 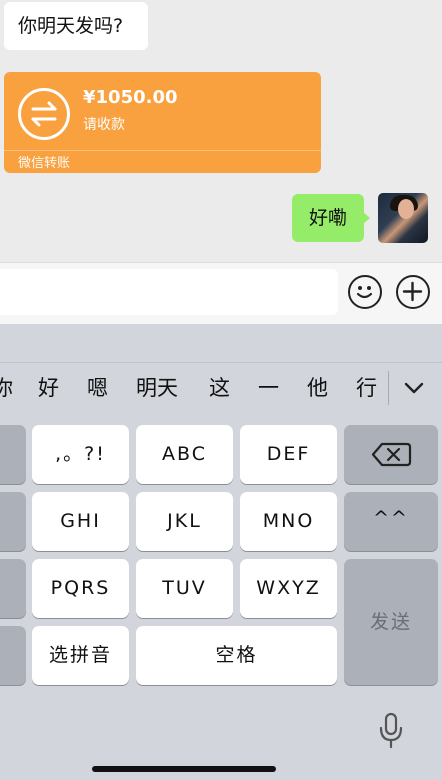 I want to click on transfer-footer: 微信转账, so click(x=44, y=163).